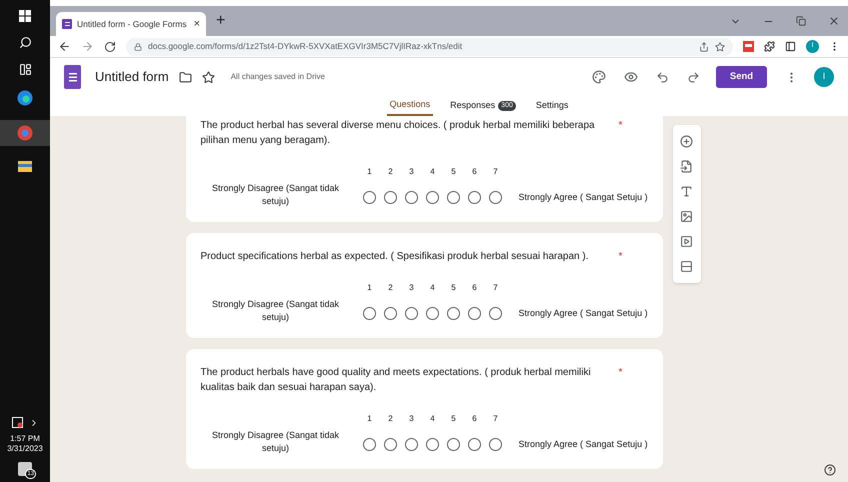 The width and height of the screenshot is (848, 482). Describe the element at coordinates (834, 21) in the screenshot. I see `close-icon` at that location.